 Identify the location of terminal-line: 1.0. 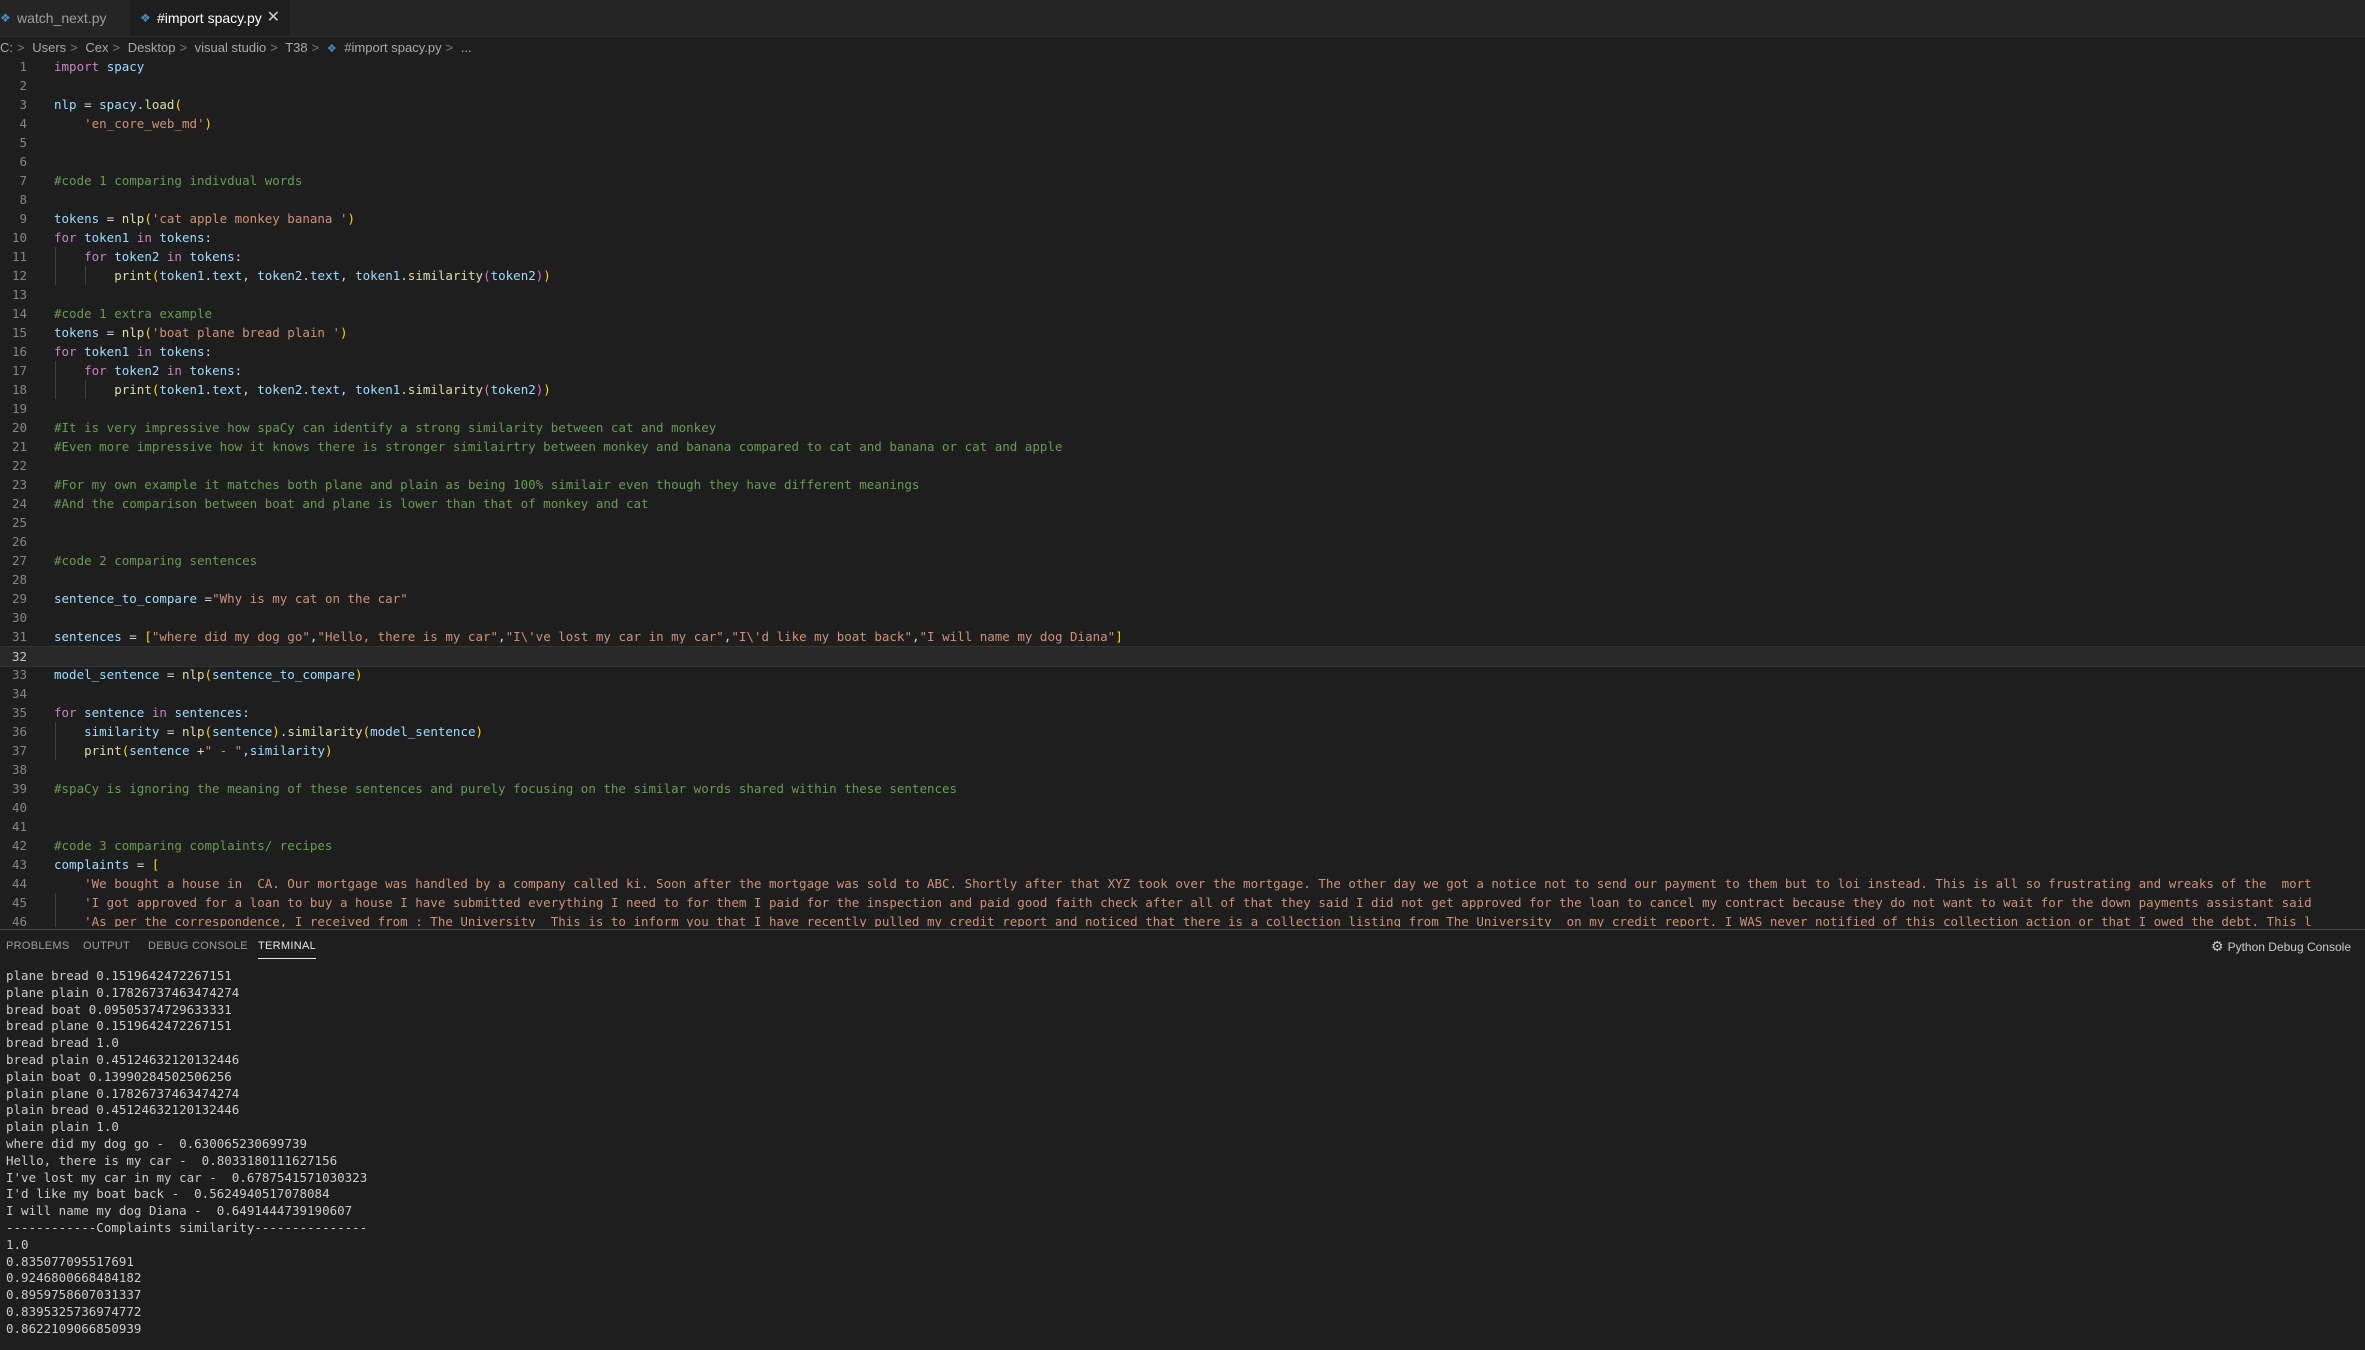
(17, 1244).